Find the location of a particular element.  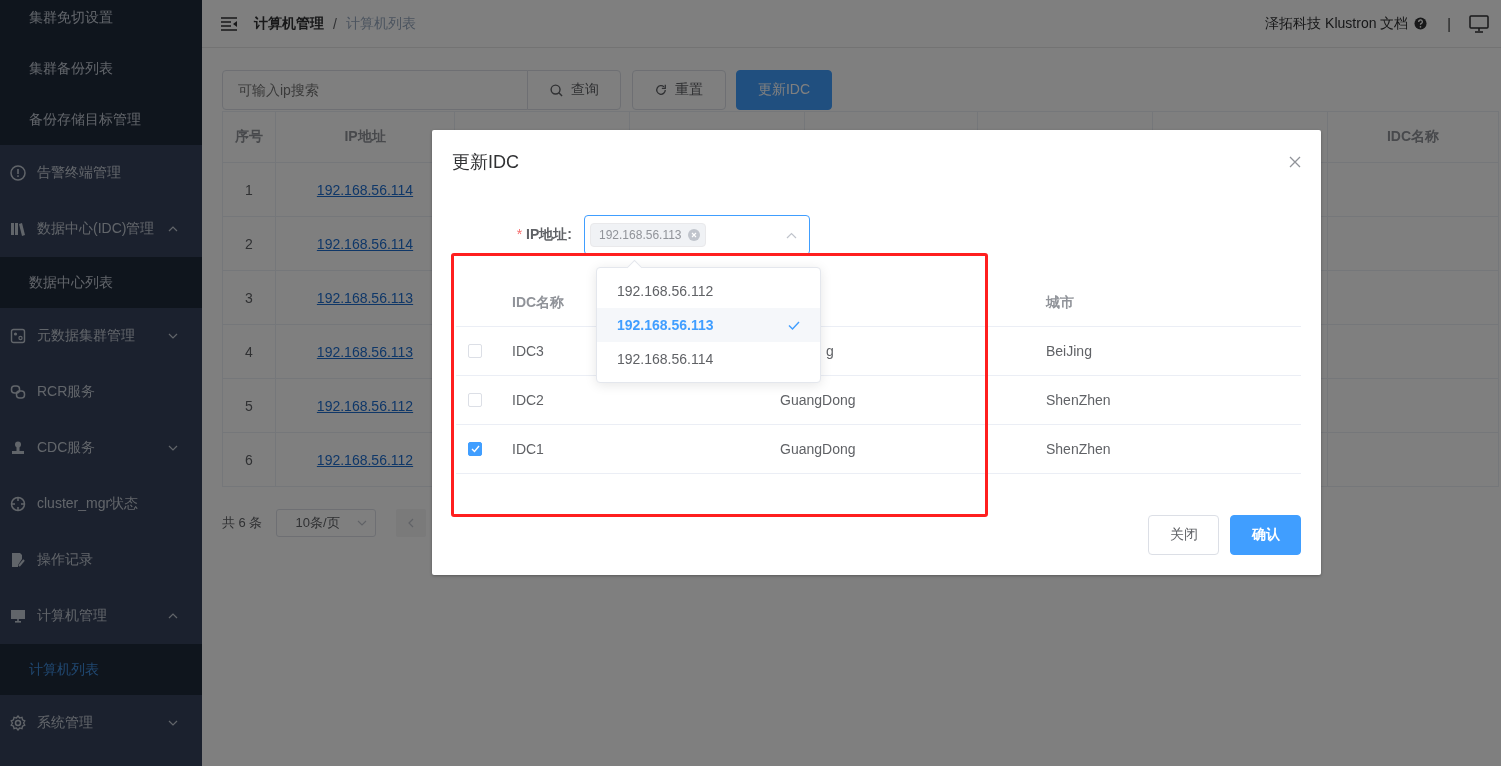

sidebar-menu-item: 操作记录 is located at coordinates (101, 560).